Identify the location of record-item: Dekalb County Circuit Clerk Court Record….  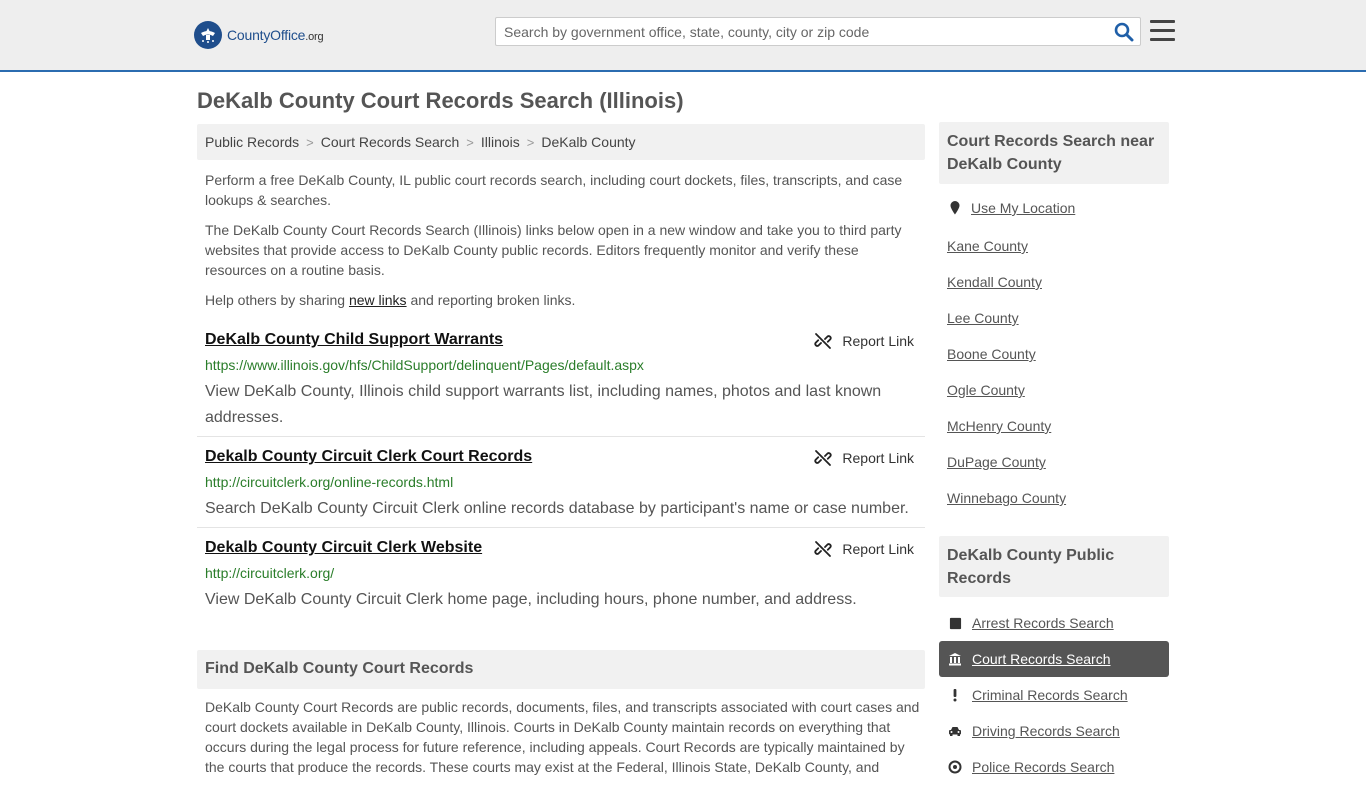
(561, 483).